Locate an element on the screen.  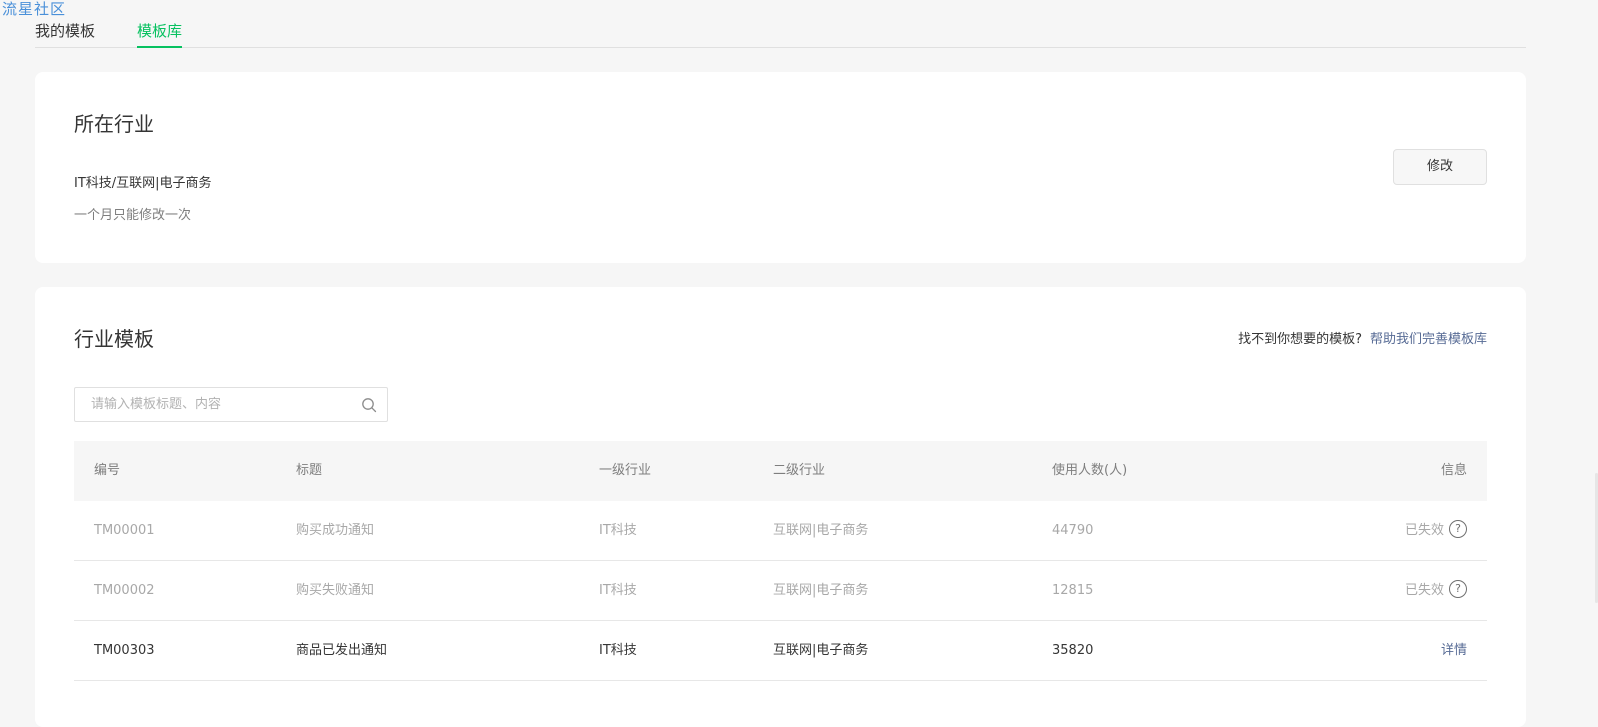
tab-template-library: 模板库 is located at coordinates (160, 34).